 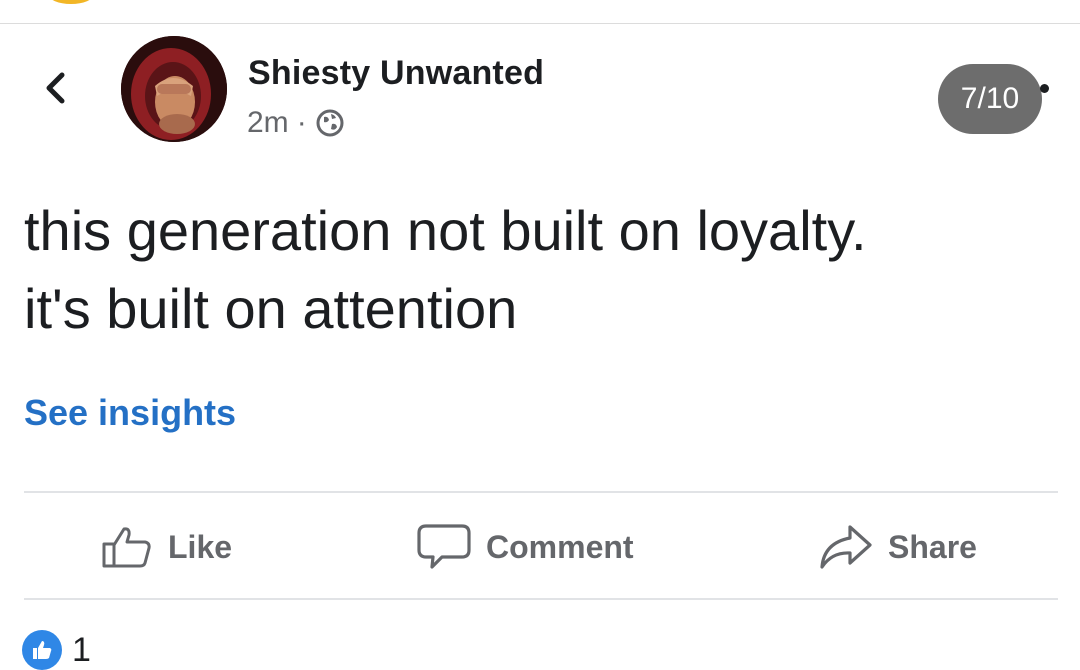 What do you see at coordinates (990, 99) in the screenshot?
I see `photo-counter: 7/10` at bounding box center [990, 99].